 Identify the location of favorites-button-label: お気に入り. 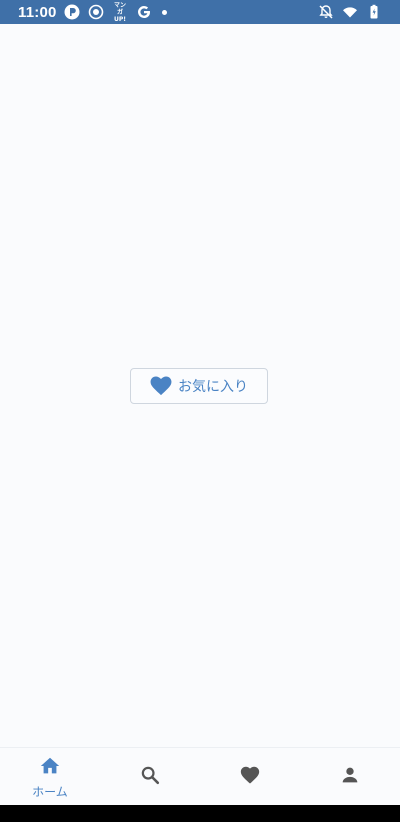
(213, 387).